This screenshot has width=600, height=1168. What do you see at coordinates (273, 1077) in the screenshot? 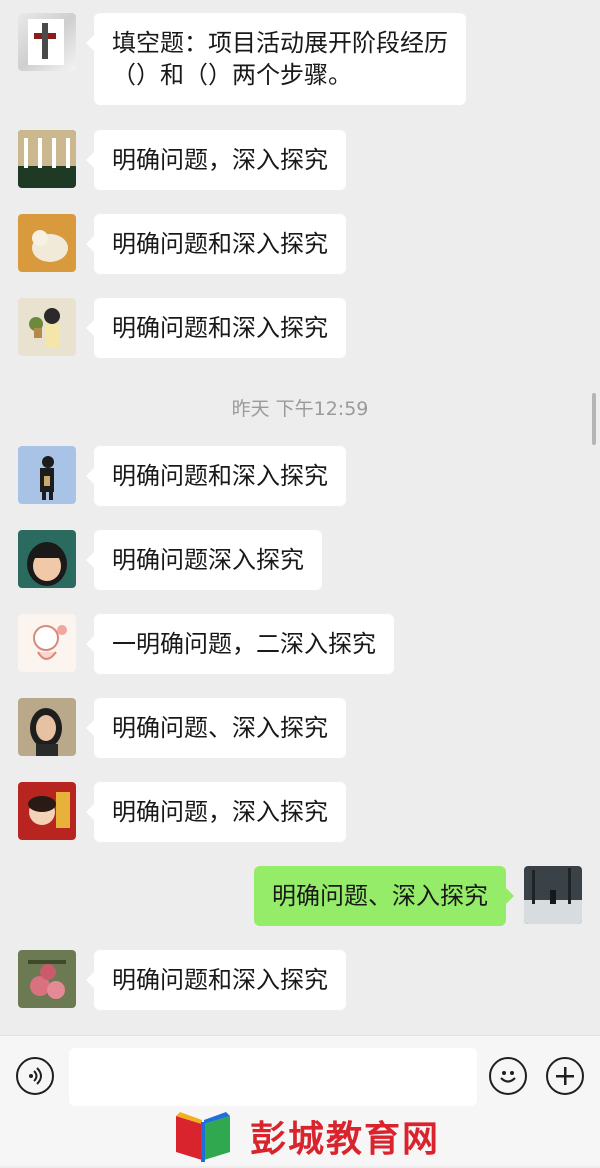
I see `message-input` at bounding box center [273, 1077].